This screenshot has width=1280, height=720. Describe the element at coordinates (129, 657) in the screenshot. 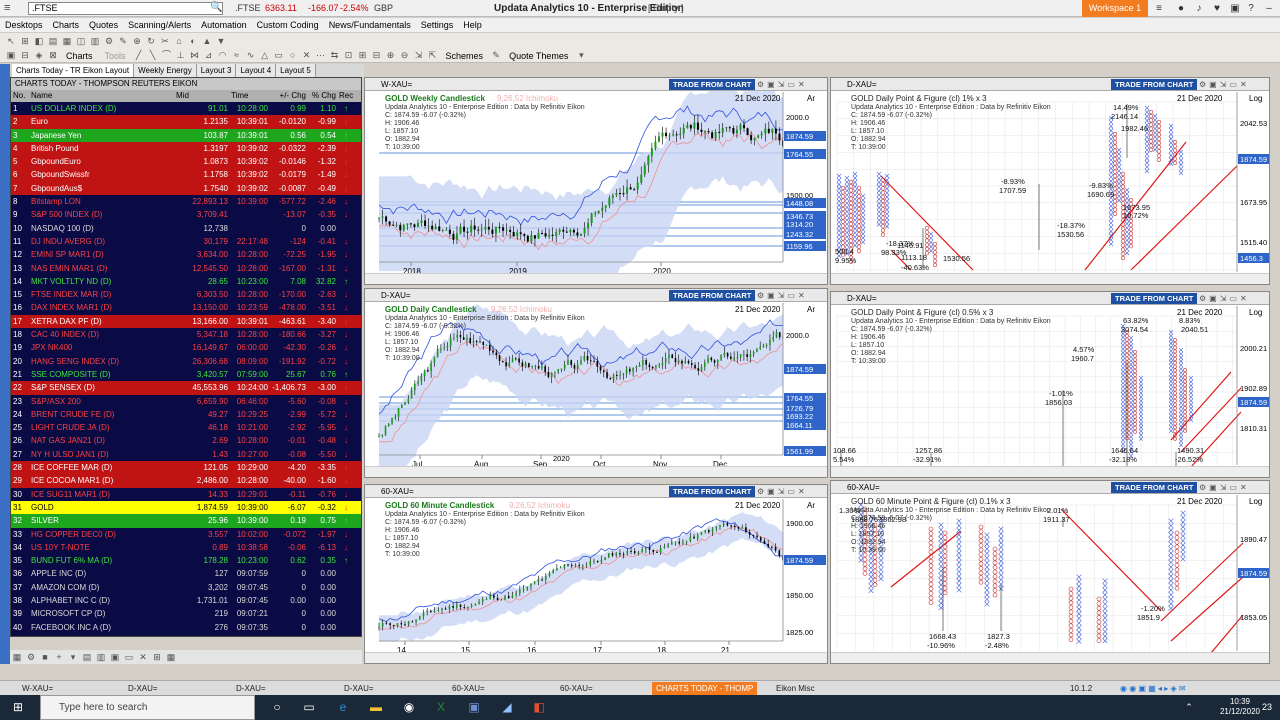

I see `folder-icon: ▭` at that location.